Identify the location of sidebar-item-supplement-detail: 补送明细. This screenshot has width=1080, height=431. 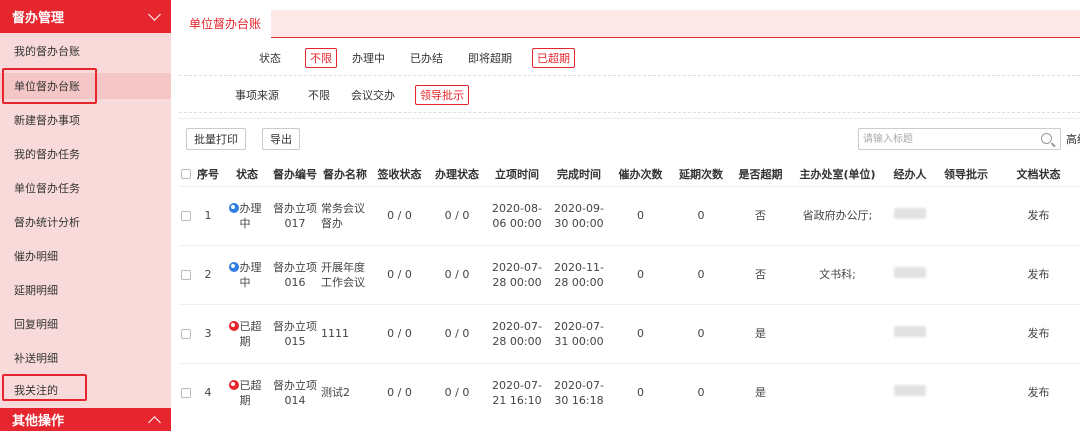
(85, 358).